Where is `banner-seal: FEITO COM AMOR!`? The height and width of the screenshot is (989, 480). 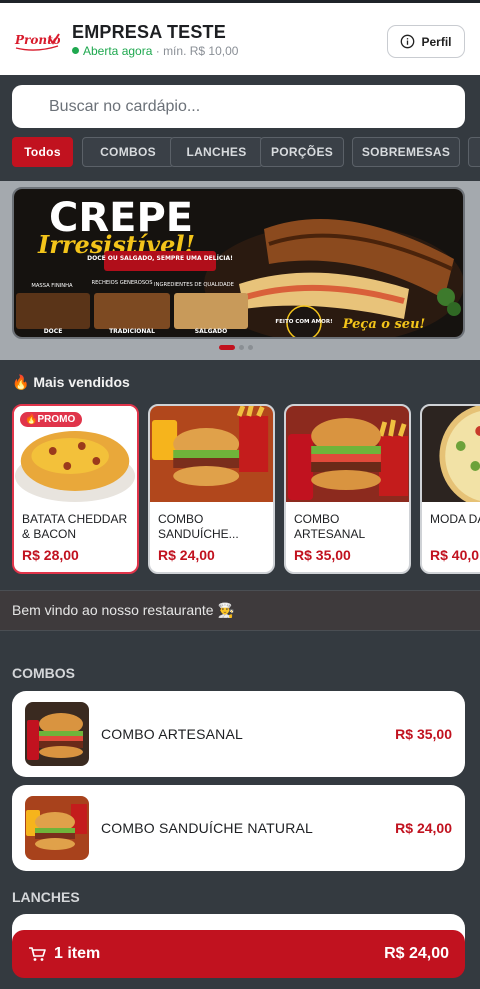 banner-seal: FEITO COM AMOR! is located at coordinates (303, 322).